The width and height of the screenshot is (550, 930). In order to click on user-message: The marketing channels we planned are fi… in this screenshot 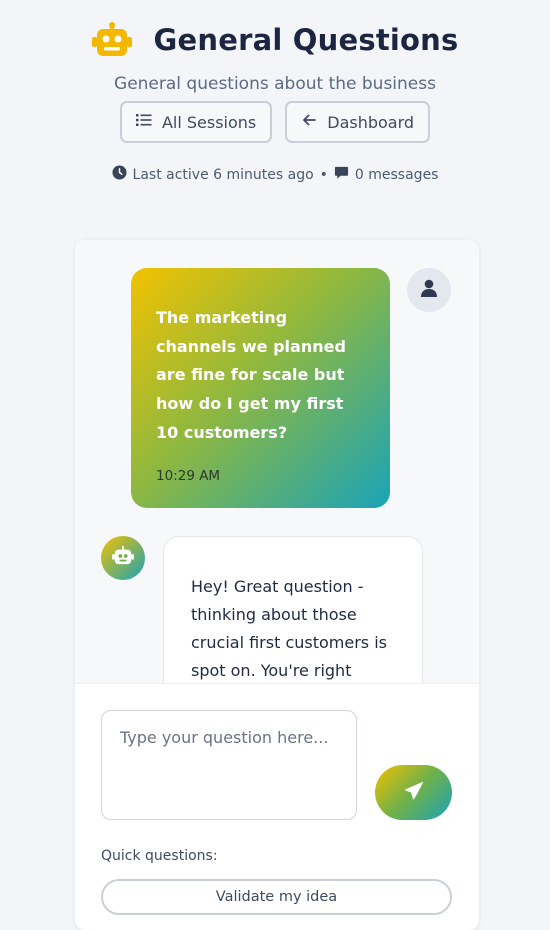, I will do `click(260, 388)`.